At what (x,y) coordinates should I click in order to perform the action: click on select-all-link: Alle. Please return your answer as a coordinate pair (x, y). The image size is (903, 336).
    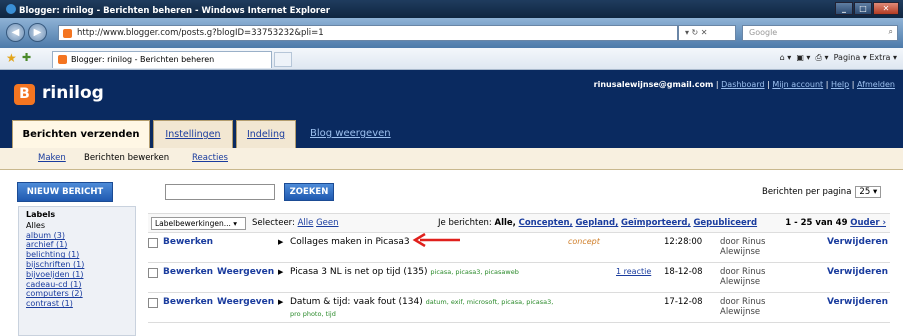
    Looking at the image, I should click on (306, 223).